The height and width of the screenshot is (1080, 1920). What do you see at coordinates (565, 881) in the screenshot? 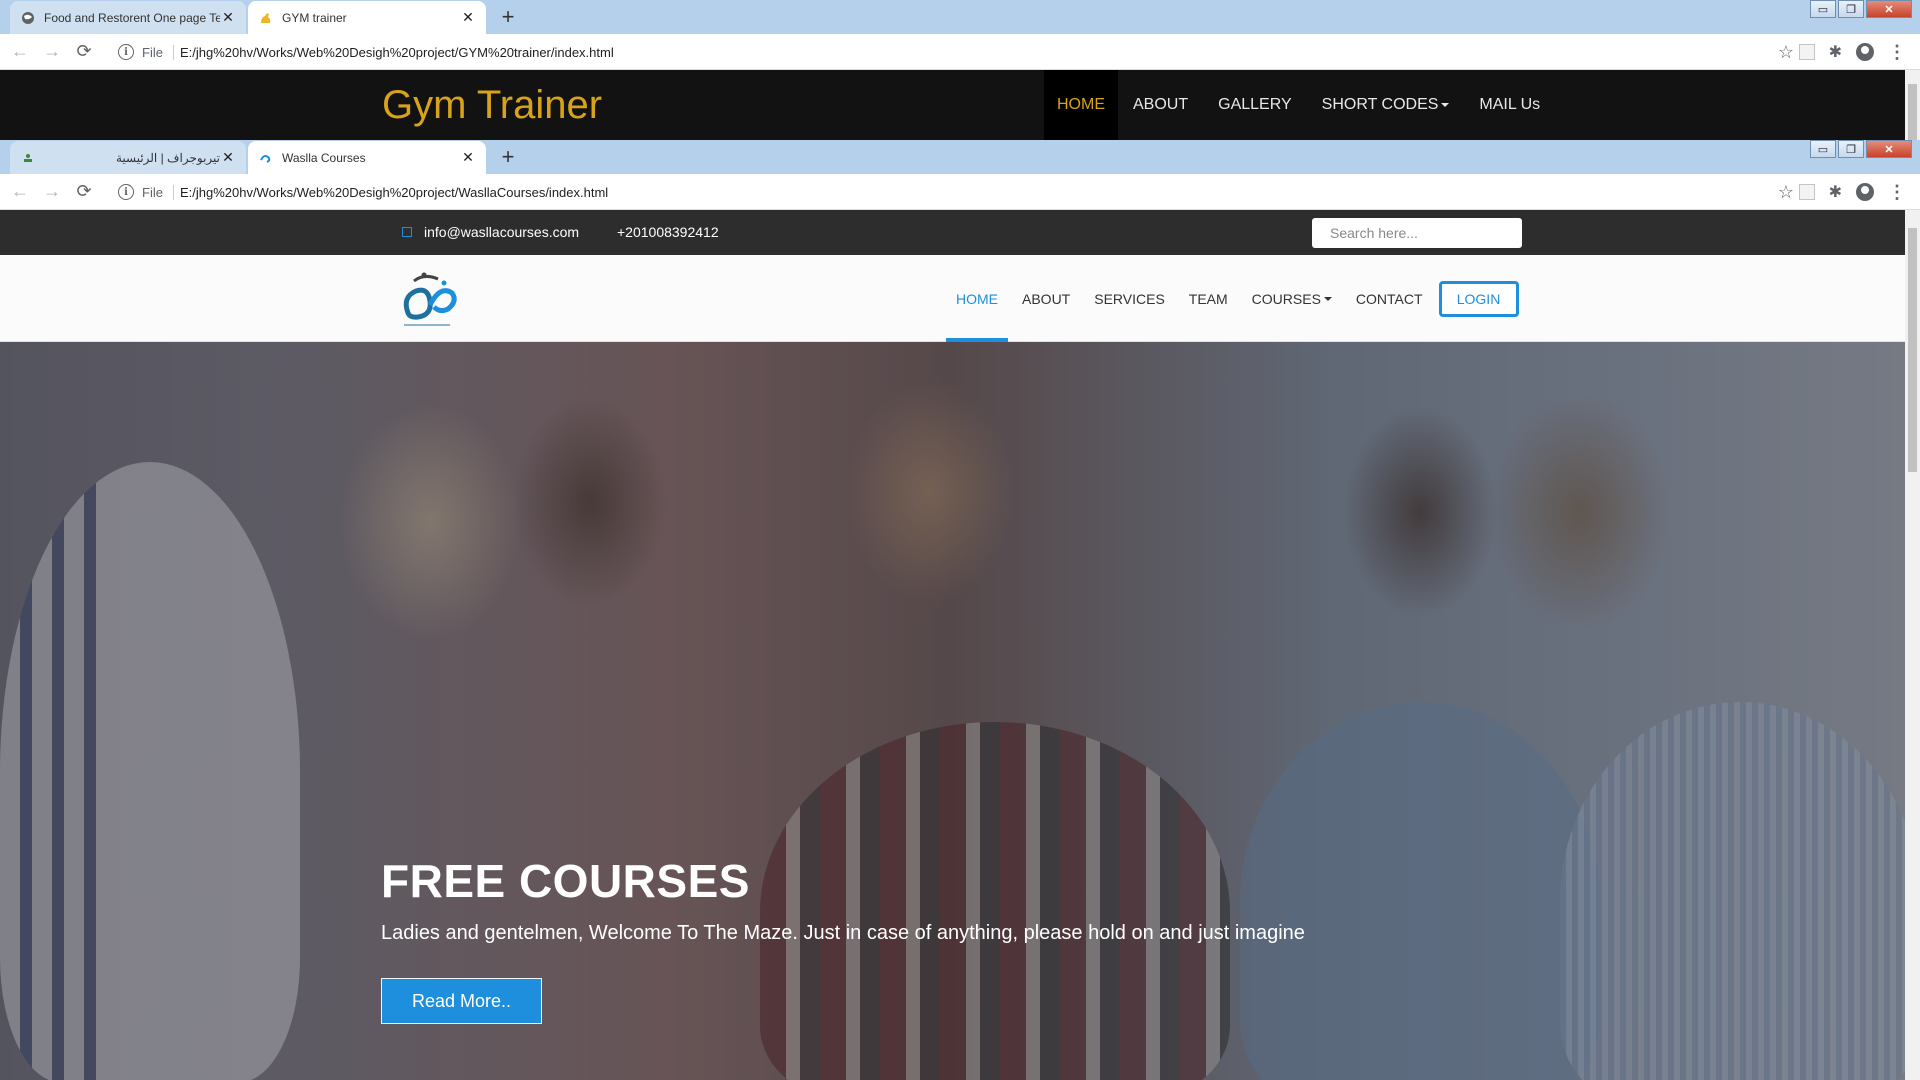
I see `hero-title: FREE COURSES` at bounding box center [565, 881].